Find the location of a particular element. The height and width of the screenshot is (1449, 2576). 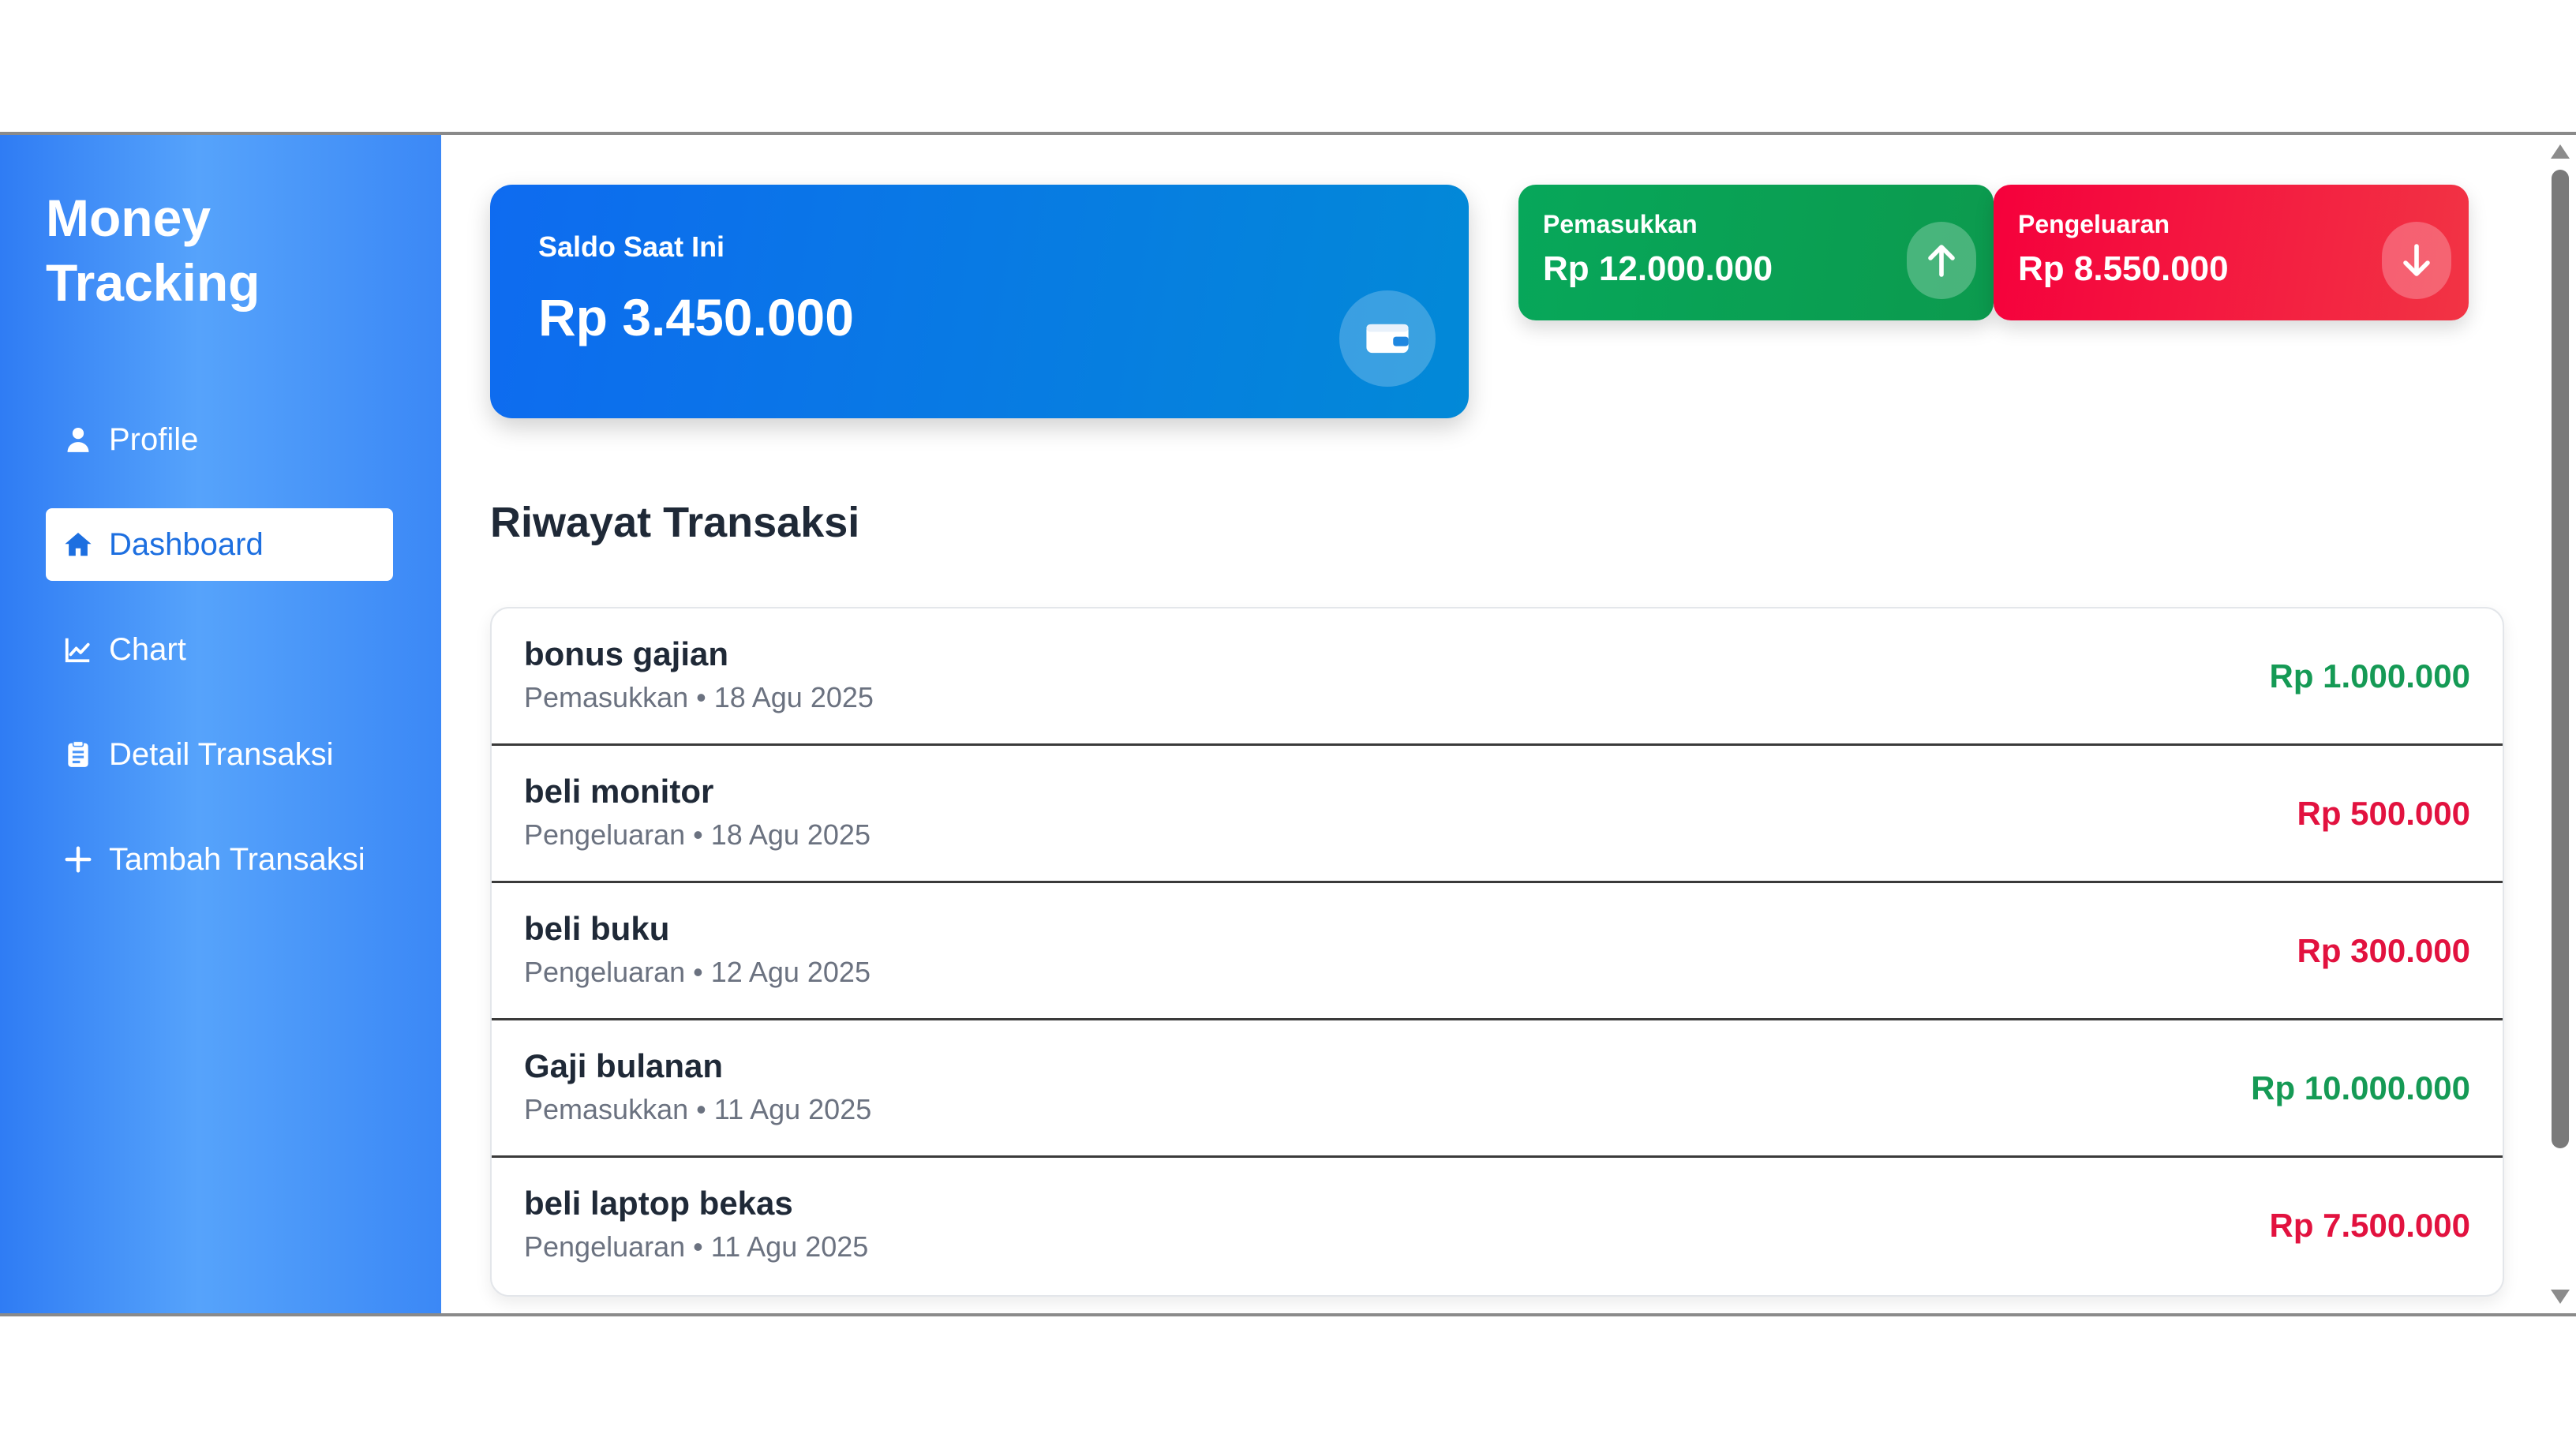

transaction-title: beli monitor is located at coordinates (619, 791).